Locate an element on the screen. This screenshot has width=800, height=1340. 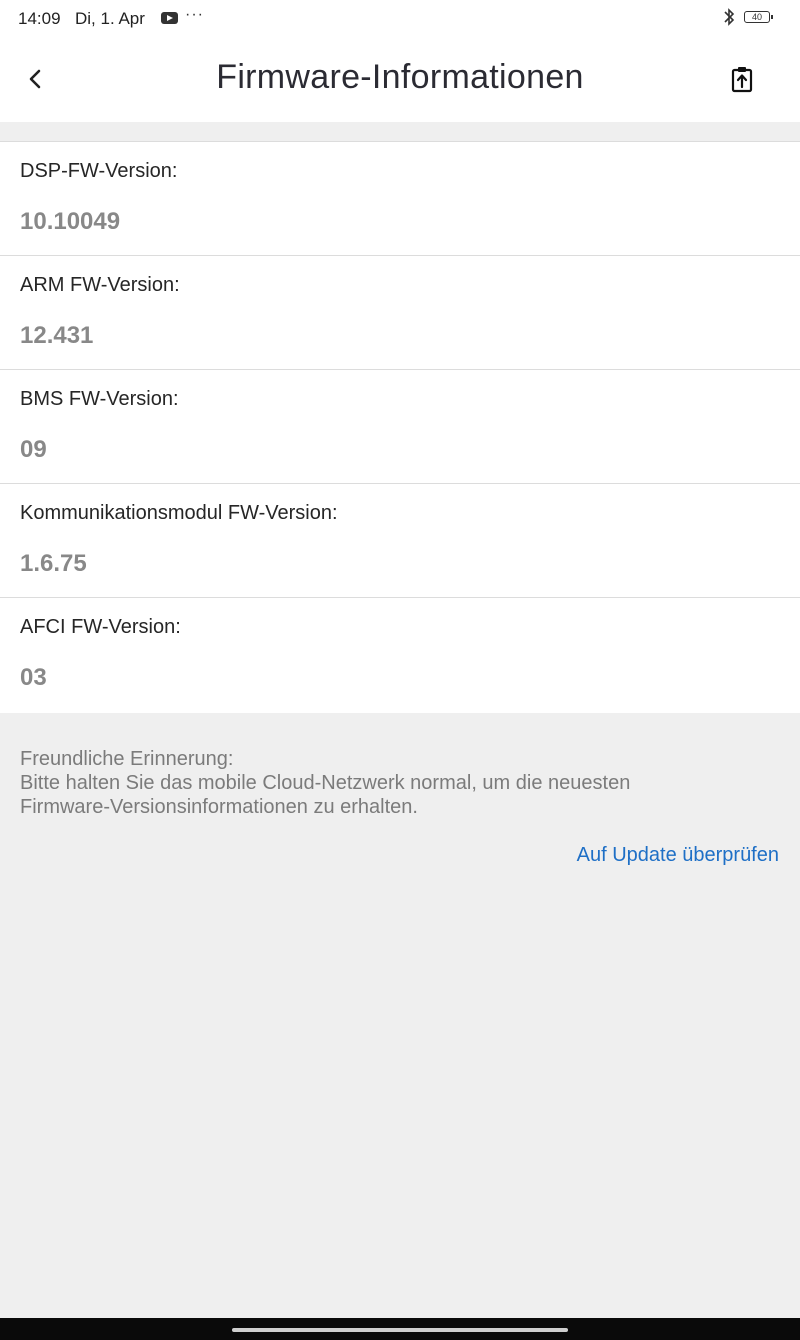
firmware-row-afci: AFCI FW-Version: 03 is located at coordinates (400, 655).